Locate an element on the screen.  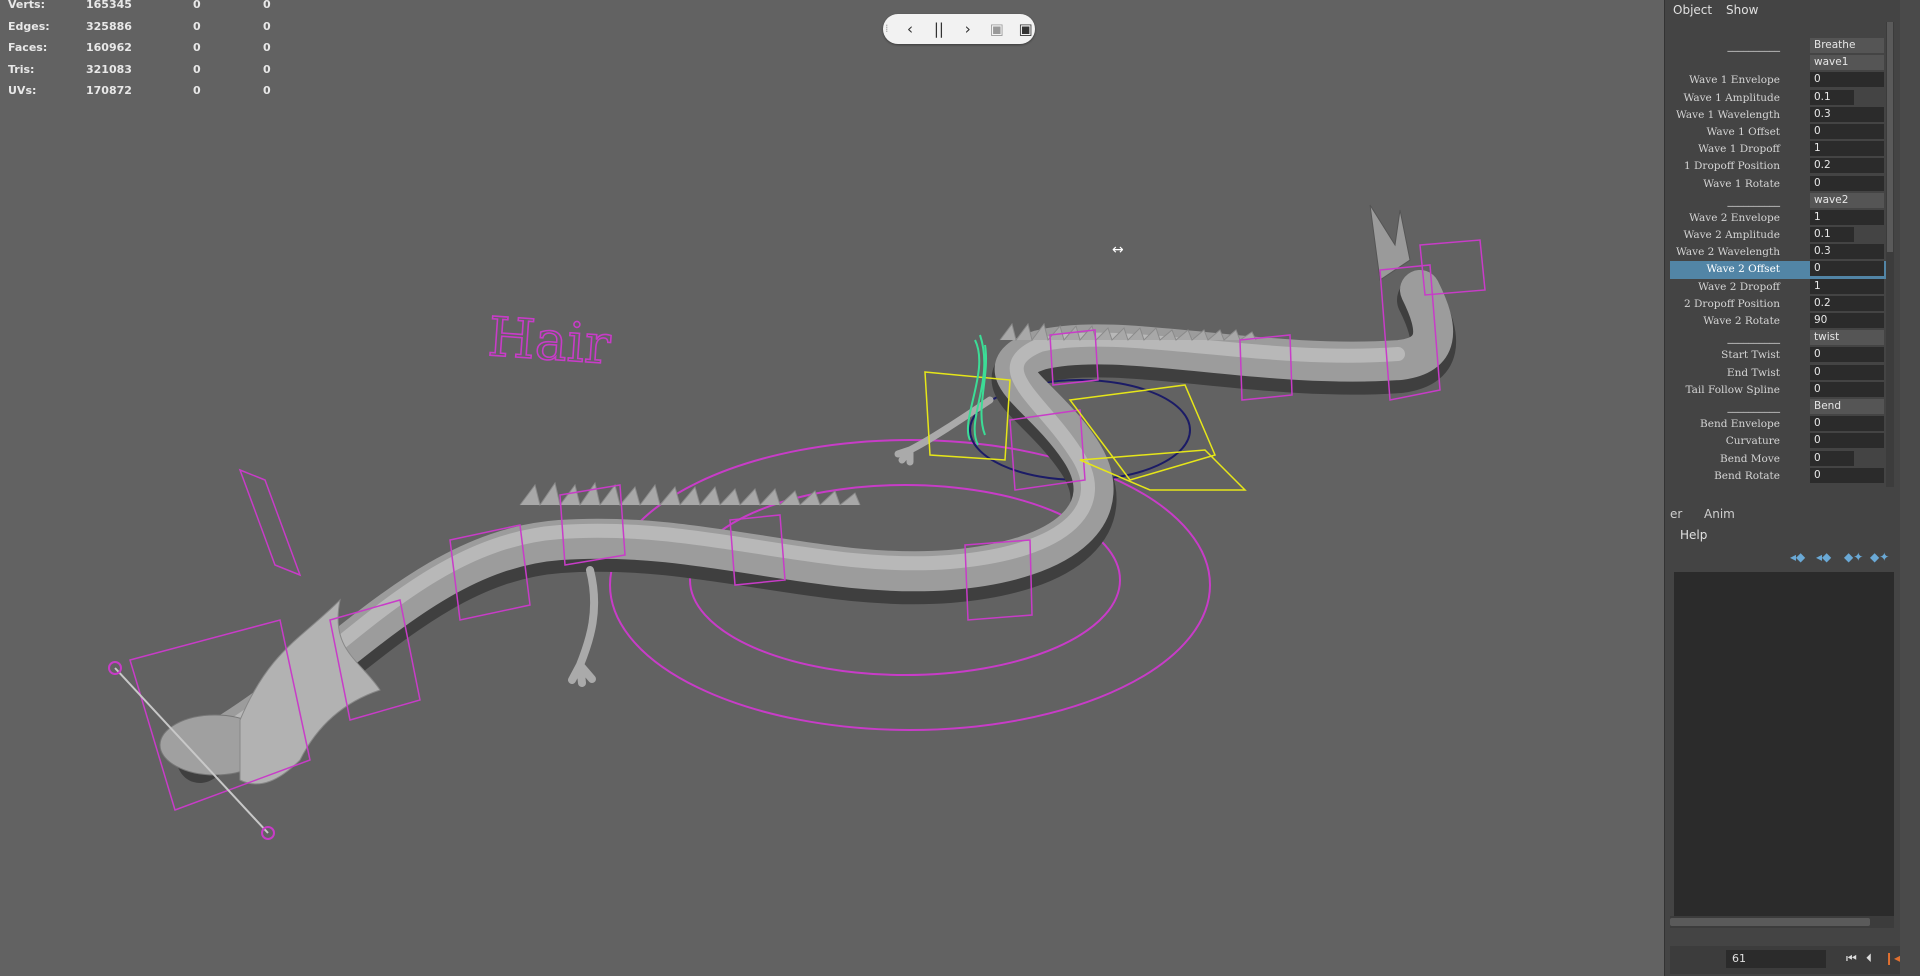
attribute-row: Wave 2 Wavelength 0.3 is located at coordinates (1780, 252).